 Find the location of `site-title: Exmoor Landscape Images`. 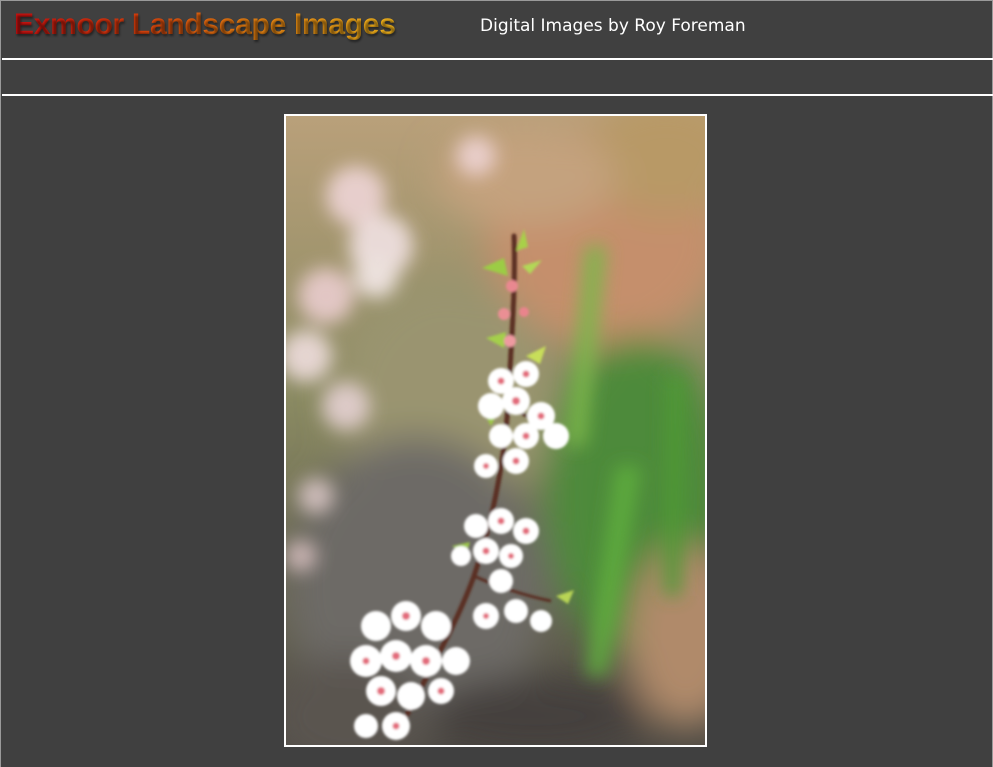

site-title: Exmoor Landscape Images is located at coordinates (205, 25).